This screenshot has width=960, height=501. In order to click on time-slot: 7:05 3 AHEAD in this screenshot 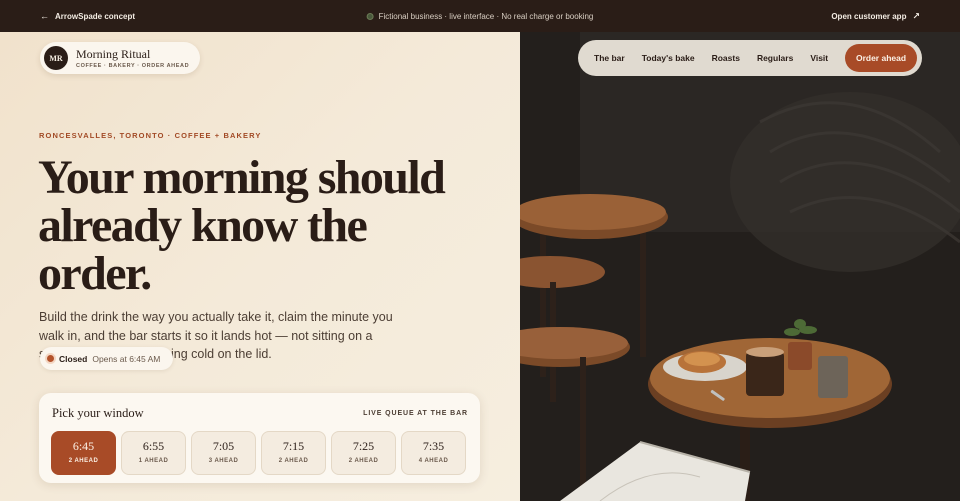, I will do `click(223, 453)`.